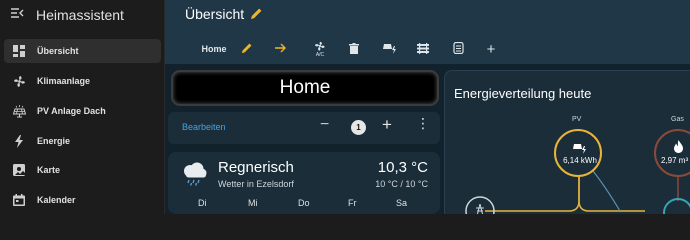 This screenshot has height=240, width=690. I want to click on arrow-right-icon, so click(281, 49).